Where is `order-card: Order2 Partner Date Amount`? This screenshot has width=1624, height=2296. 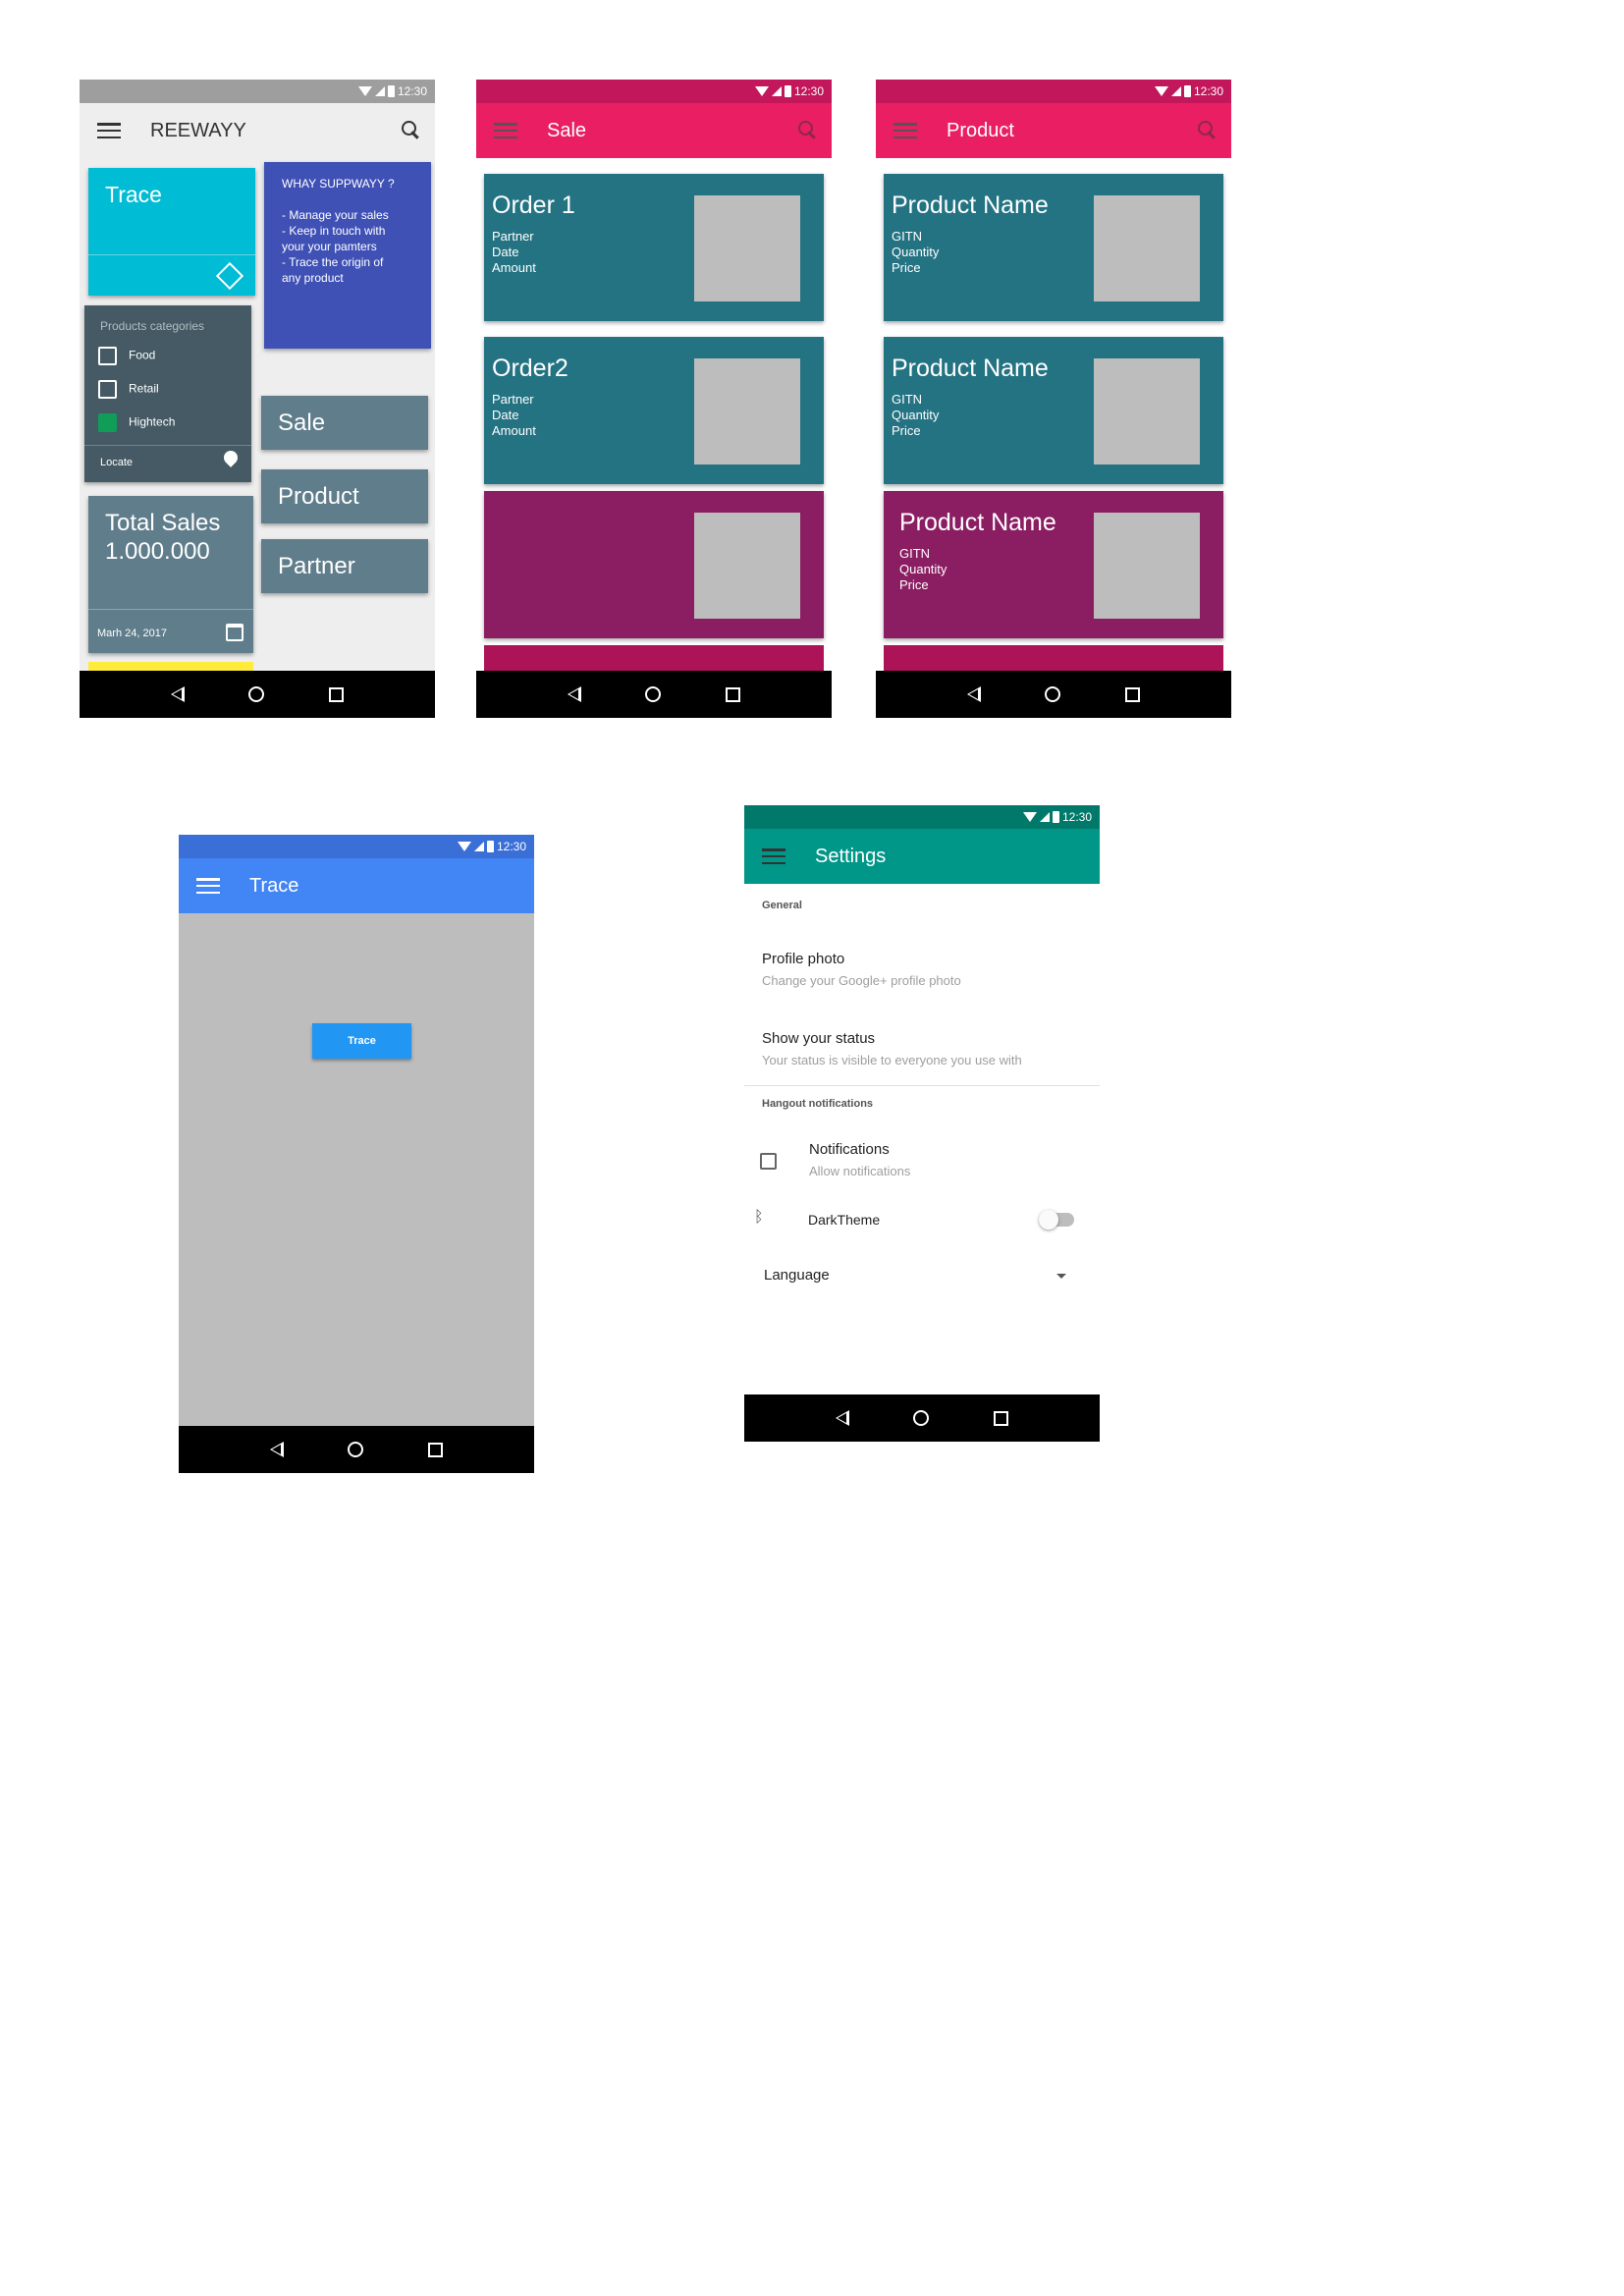 order-card: Order2 Partner Date Amount is located at coordinates (654, 410).